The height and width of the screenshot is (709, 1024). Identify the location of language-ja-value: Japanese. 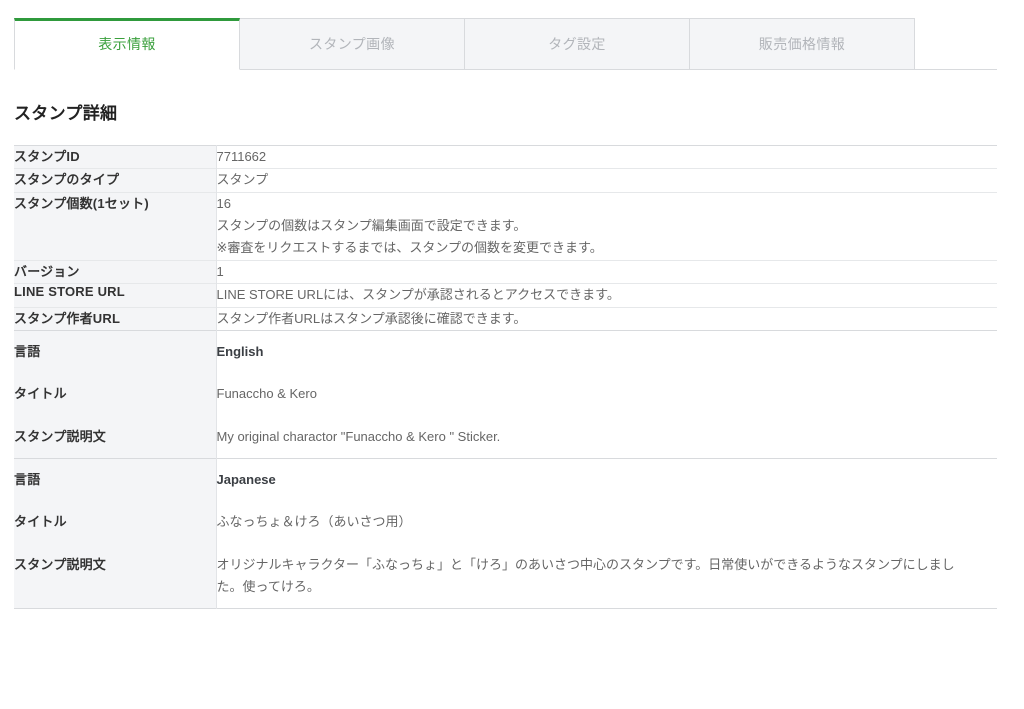
(246, 479).